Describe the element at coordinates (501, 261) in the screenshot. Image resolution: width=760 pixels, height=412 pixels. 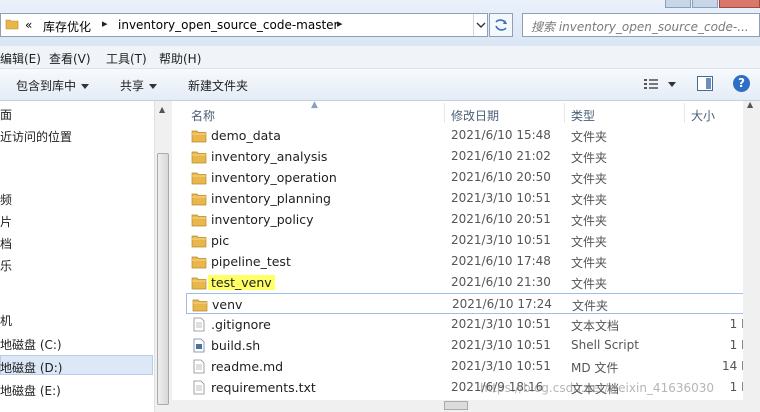
I see `file-date: 2021/6/10 17:48` at that location.